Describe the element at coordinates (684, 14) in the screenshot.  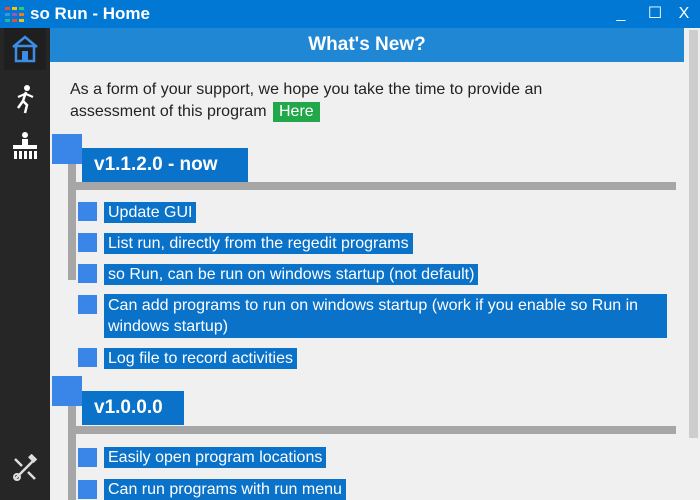
I see `close-button: X` at that location.